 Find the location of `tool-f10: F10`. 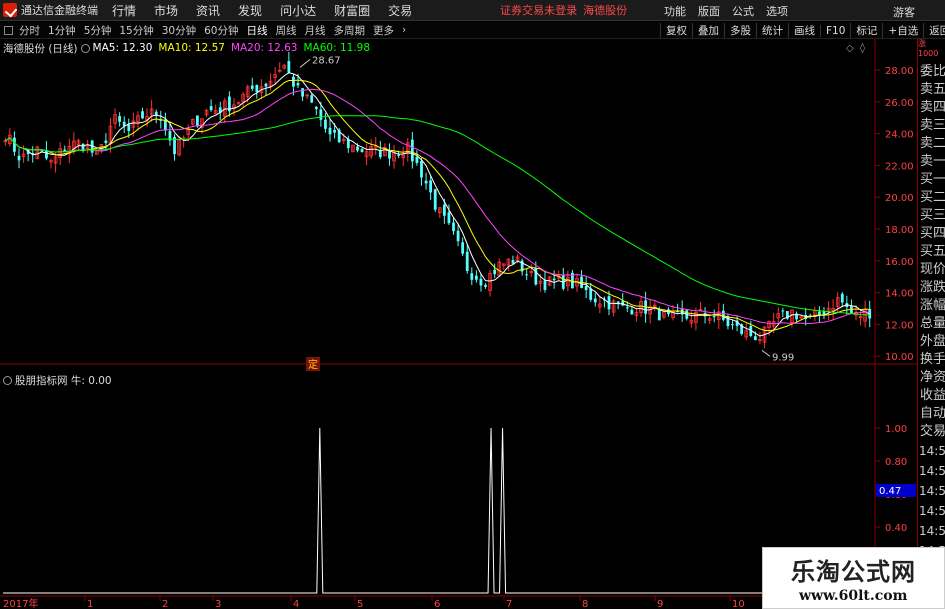

tool-f10: F10 is located at coordinates (835, 30).